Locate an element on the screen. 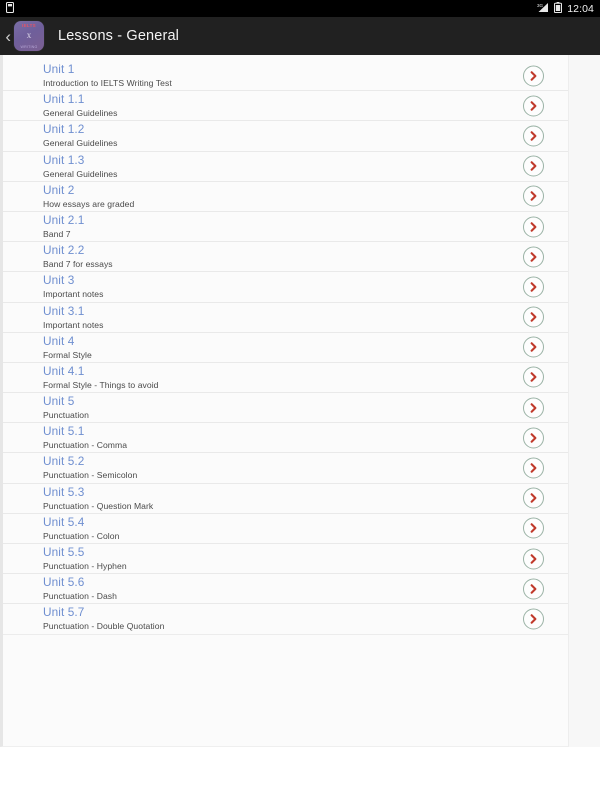 This screenshot has width=600, height=800. lesson-row: Unit 5.6 Punctuation - Dash is located at coordinates (285, 589).